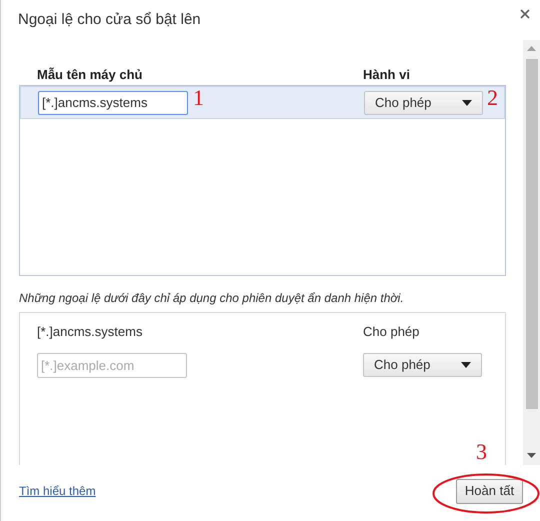  Describe the element at coordinates (109, 20) in the screenshot. I see `window-title: Ngoại lệ cho cửa sổ bật lên` at that location.